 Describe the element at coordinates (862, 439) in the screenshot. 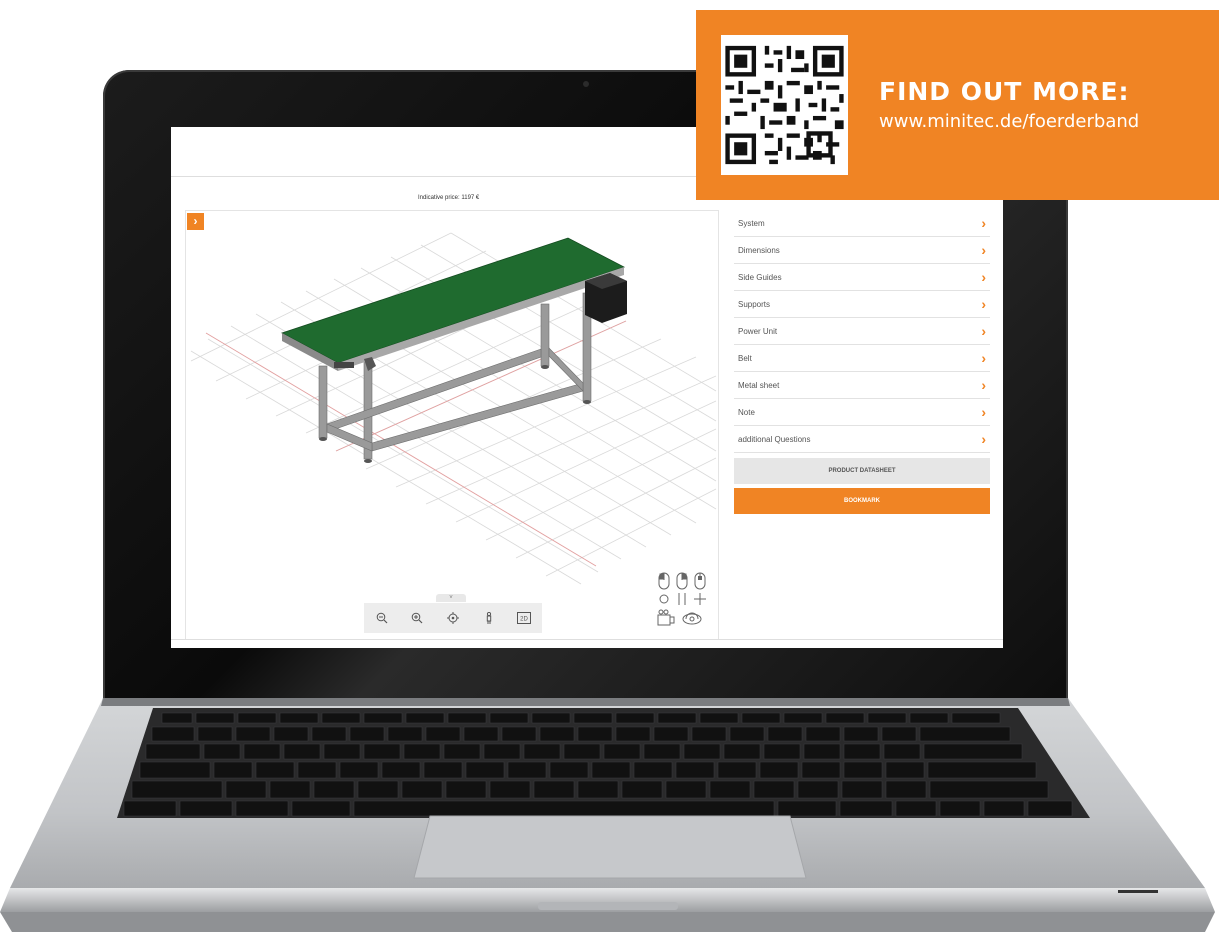

I see `menu-item-additional-questions: additional Questions ›` at that location.